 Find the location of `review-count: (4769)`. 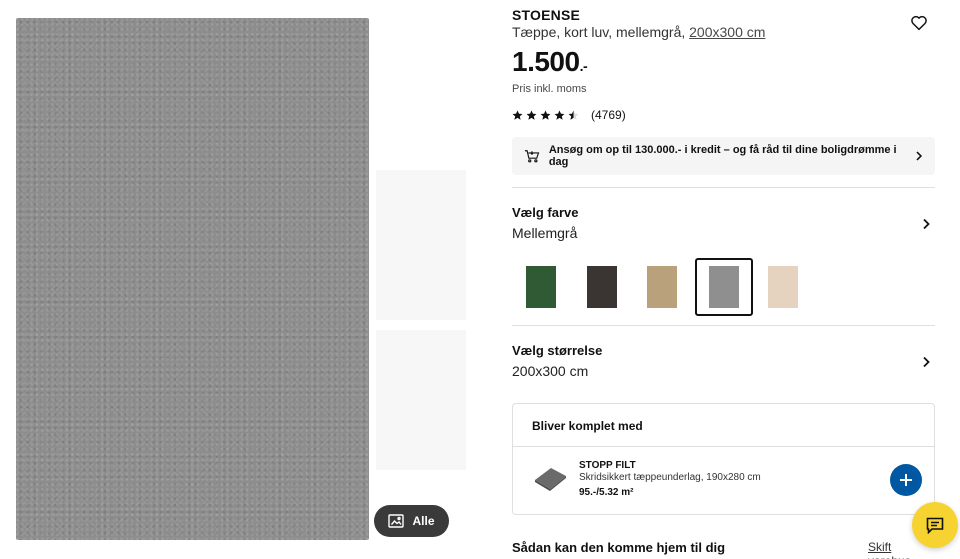

review-count: (4769) is located at coordinates (608, 115).